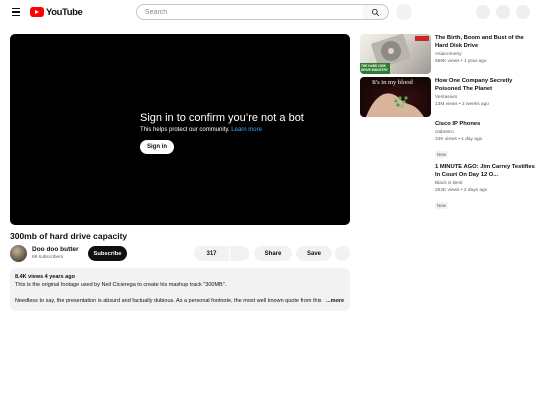 This screenshot has height=405, width=540. Describe the element at coordinates (37, 12) in the screenshot. I see `youtube-play-icon` at that location.